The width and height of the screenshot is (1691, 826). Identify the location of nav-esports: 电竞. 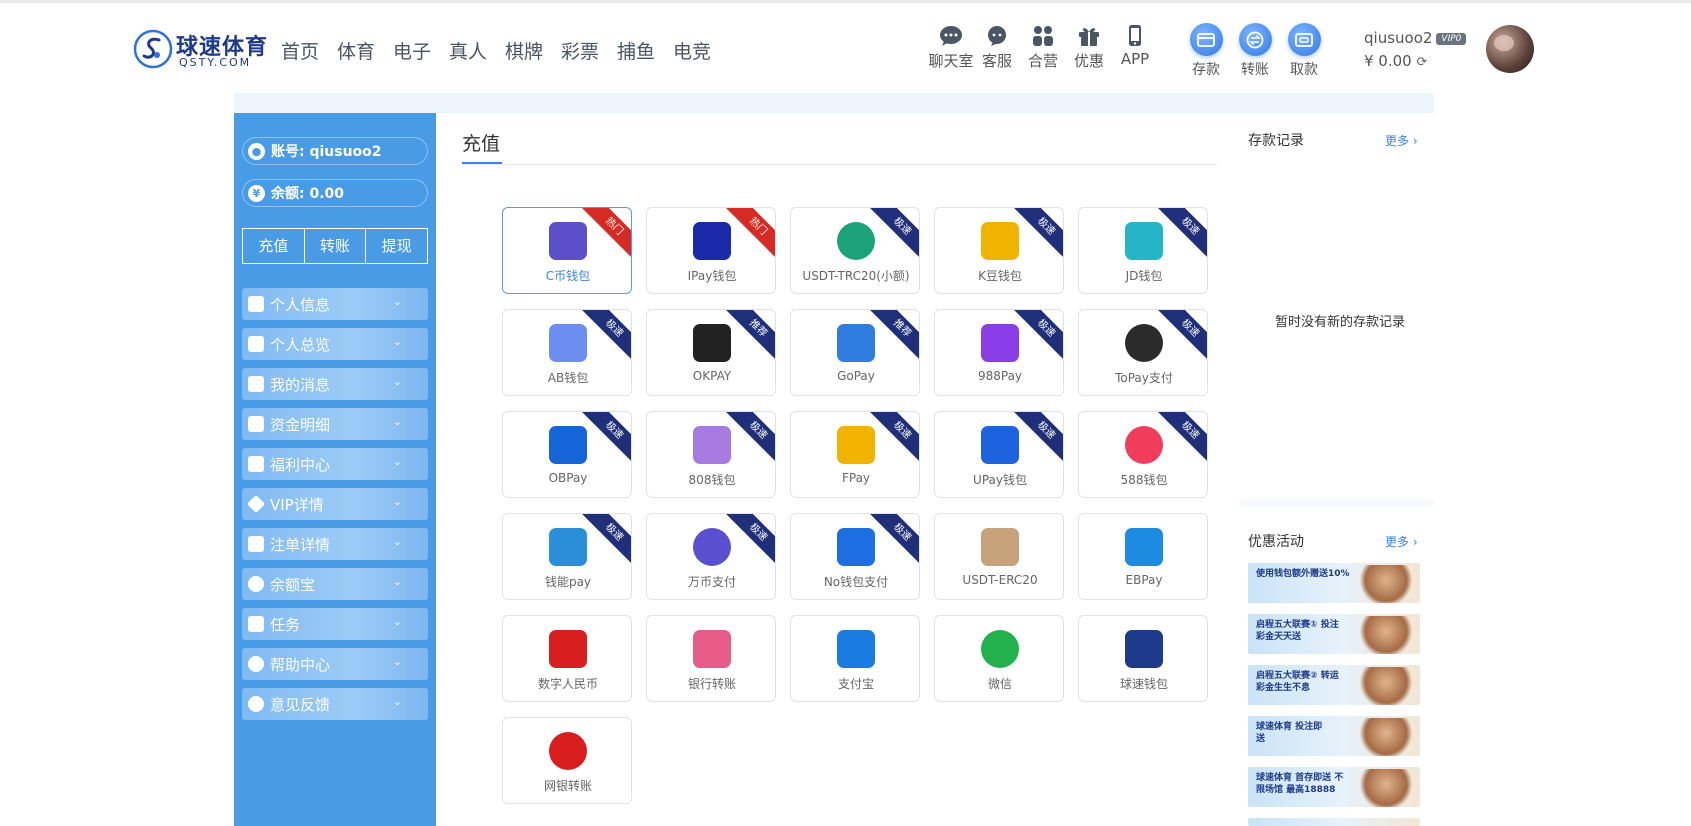
(701, 50).